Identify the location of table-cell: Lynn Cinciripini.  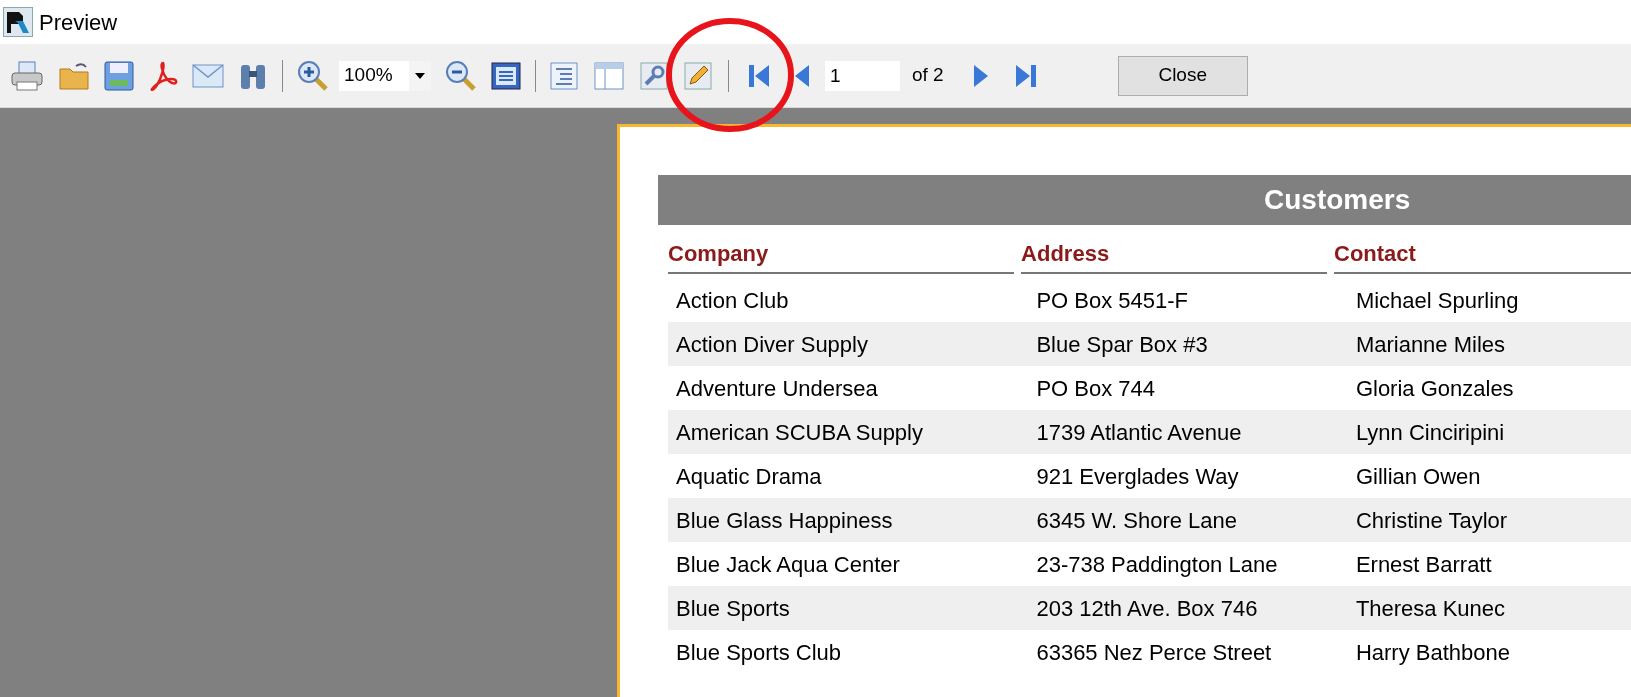
(1430, 432).